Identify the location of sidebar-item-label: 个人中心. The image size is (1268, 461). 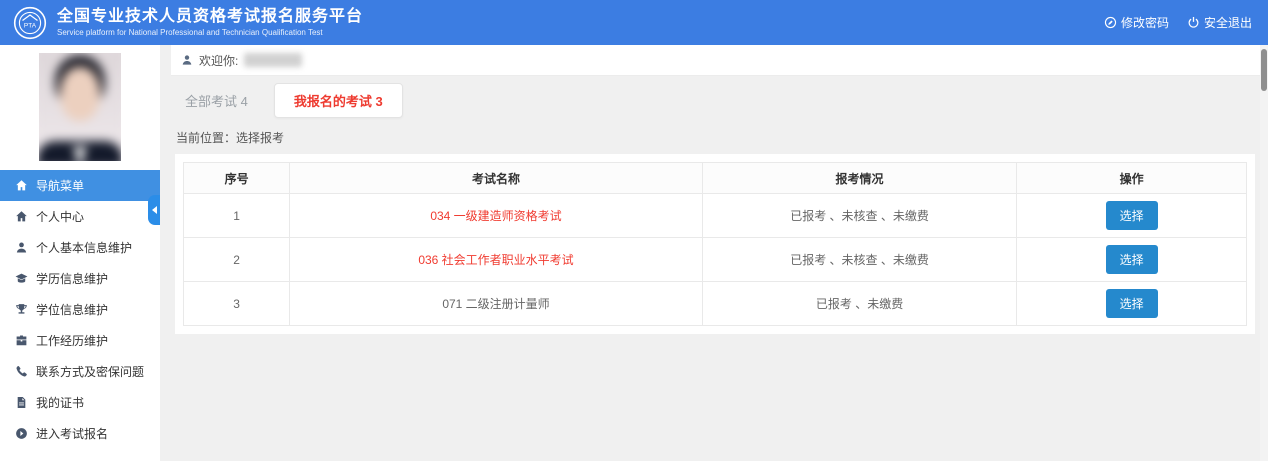
(60, 217).